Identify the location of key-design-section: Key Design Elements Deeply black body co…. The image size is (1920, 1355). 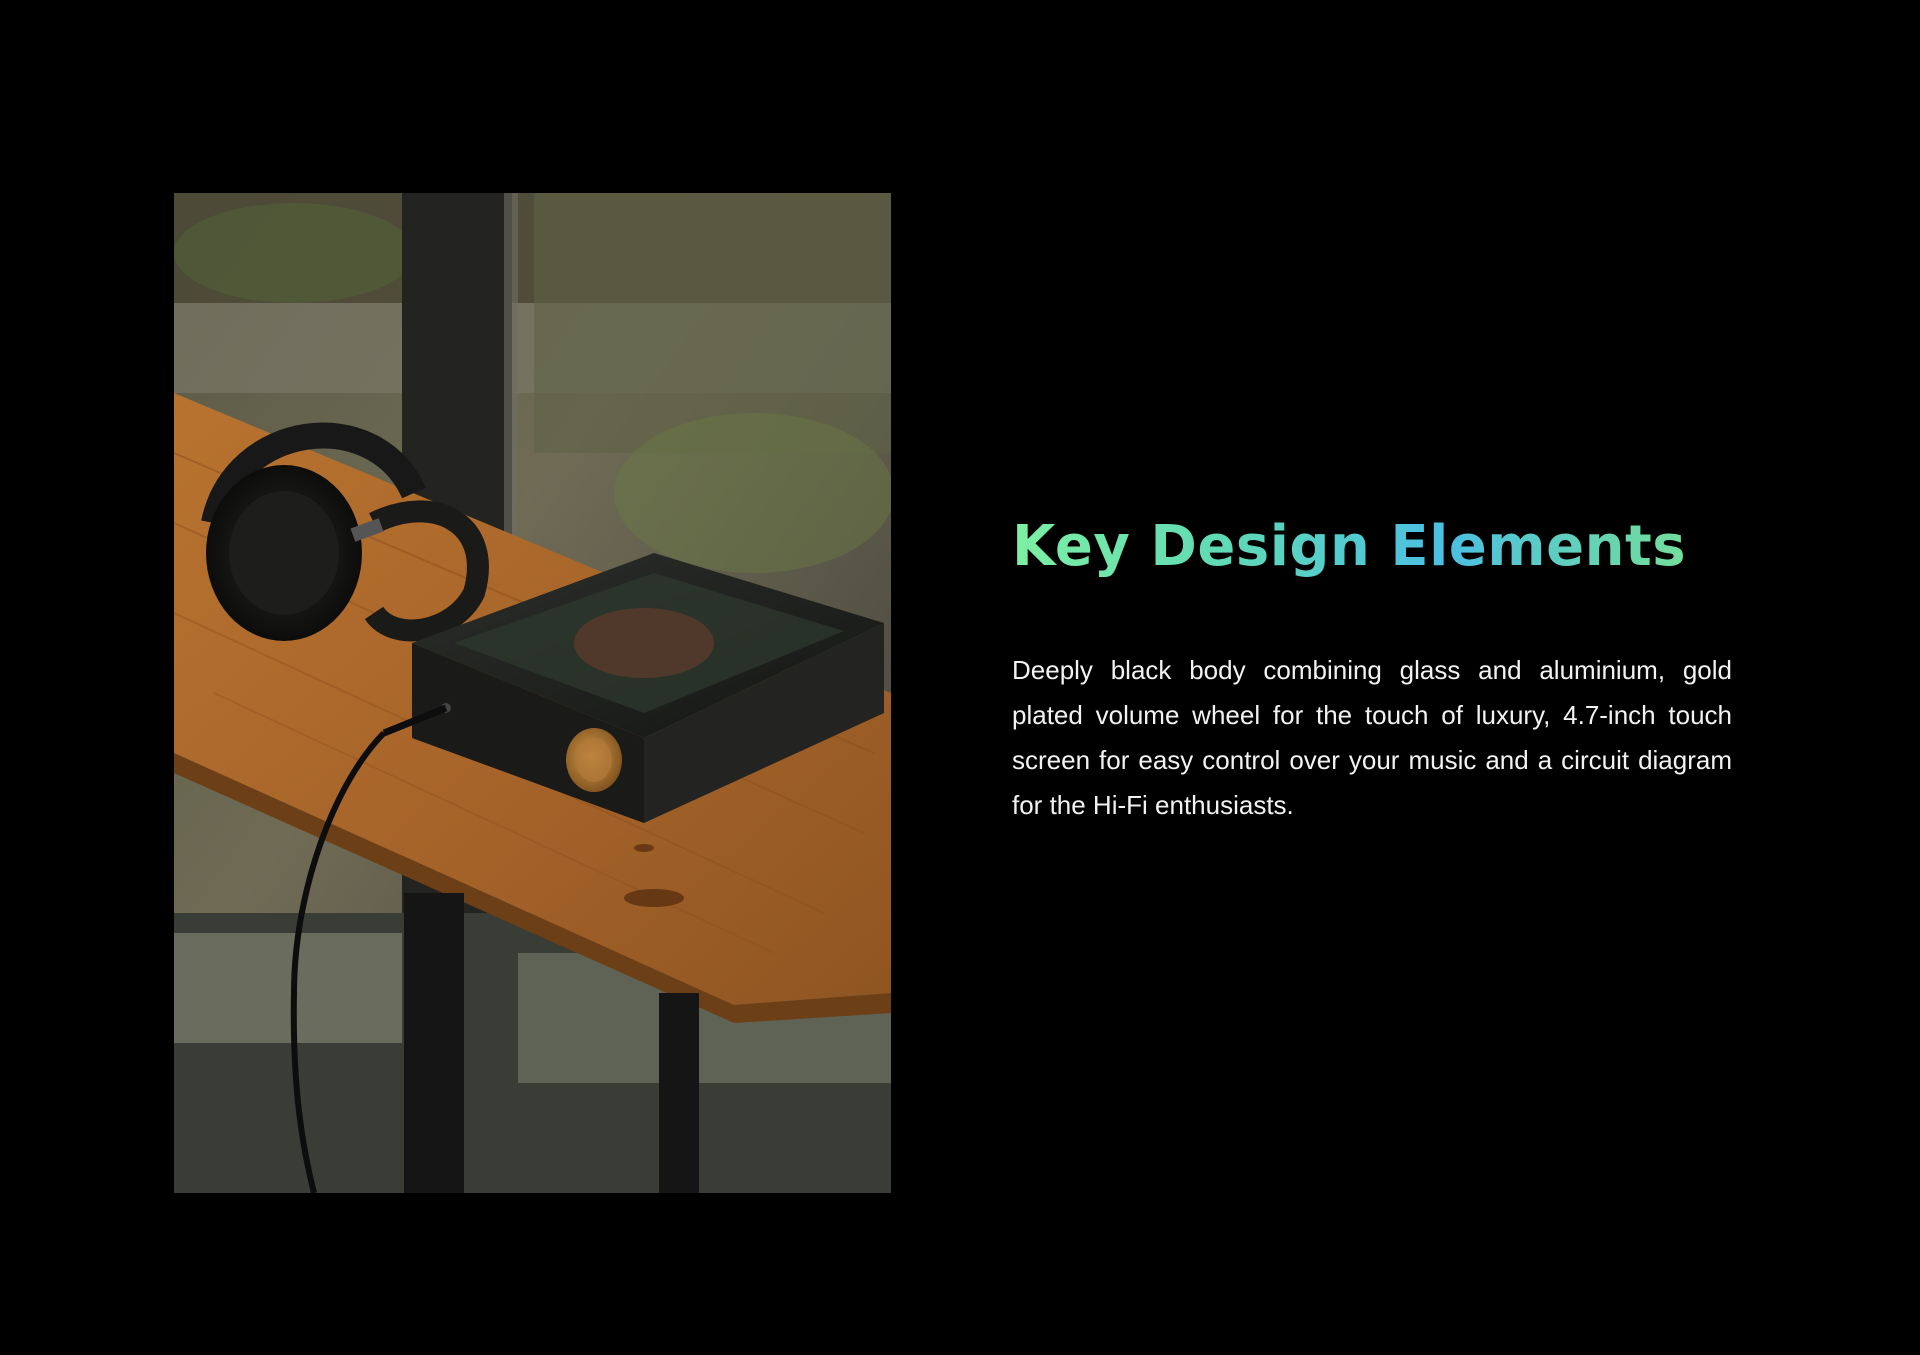
(1372, 670).